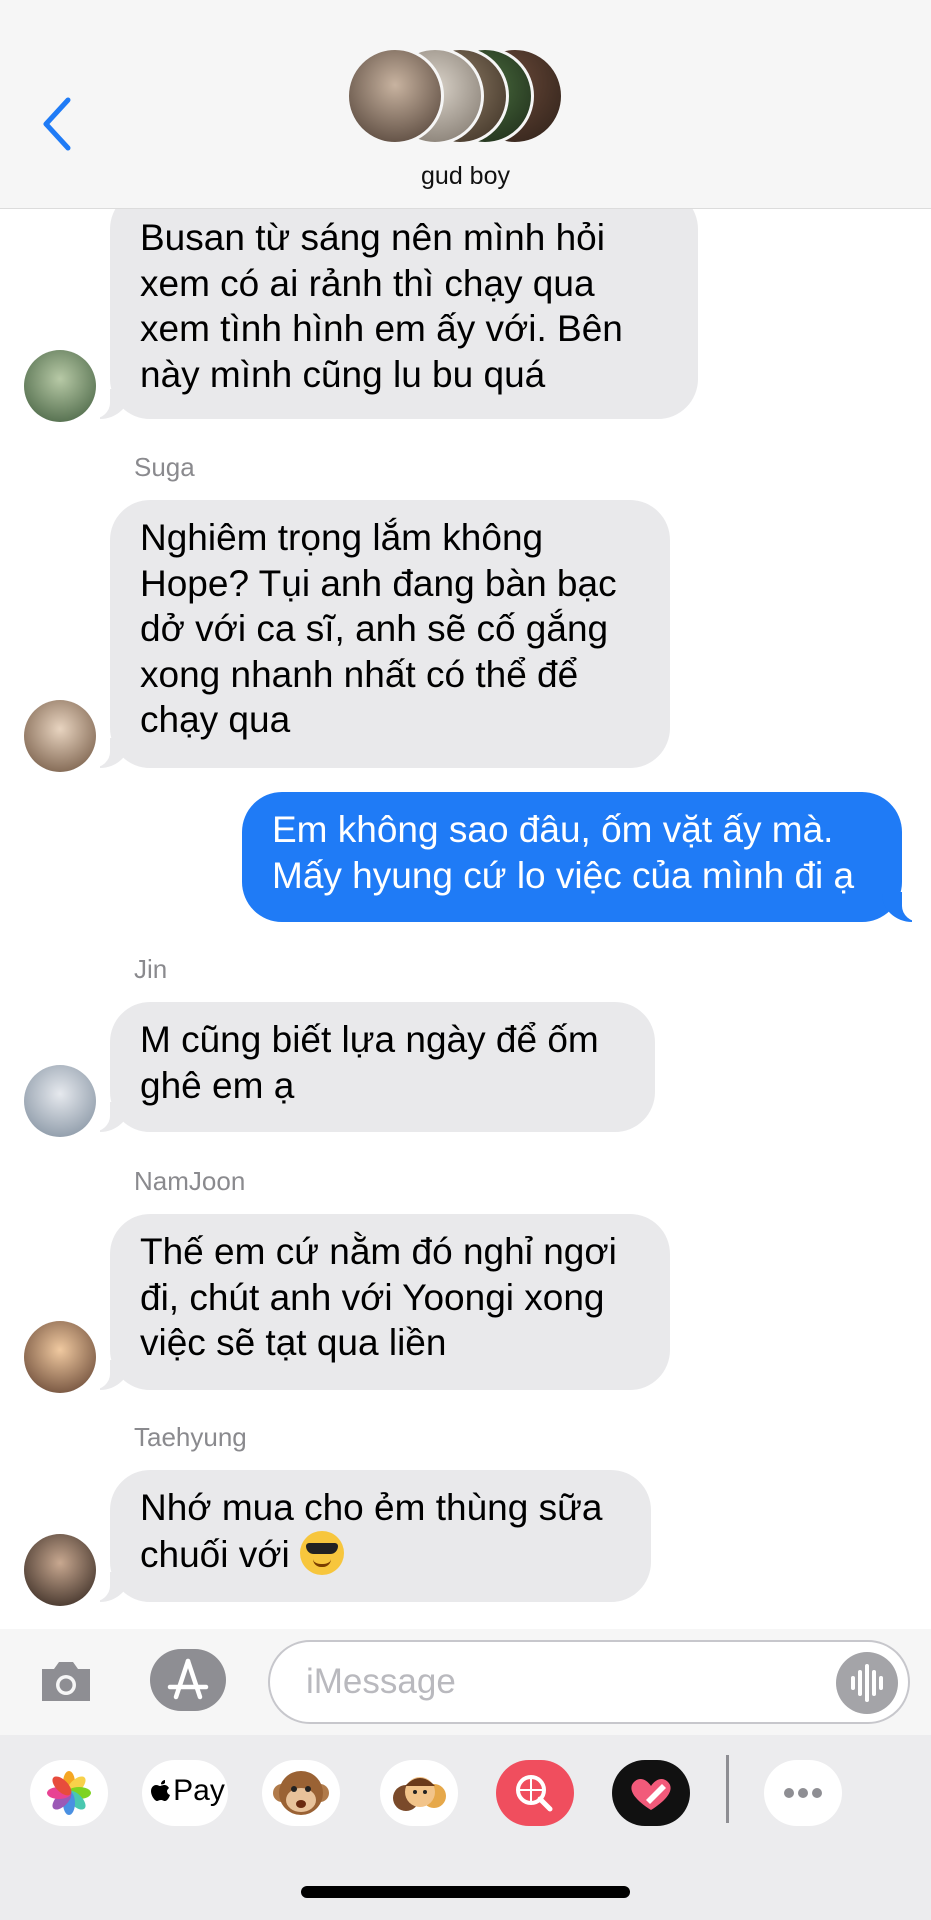 This screenshot has height=1920, width=931. What do you see at coordinates (58, 124) in the screenshot?
I see `chevron-left-icon` at bounding box center [58, 124].